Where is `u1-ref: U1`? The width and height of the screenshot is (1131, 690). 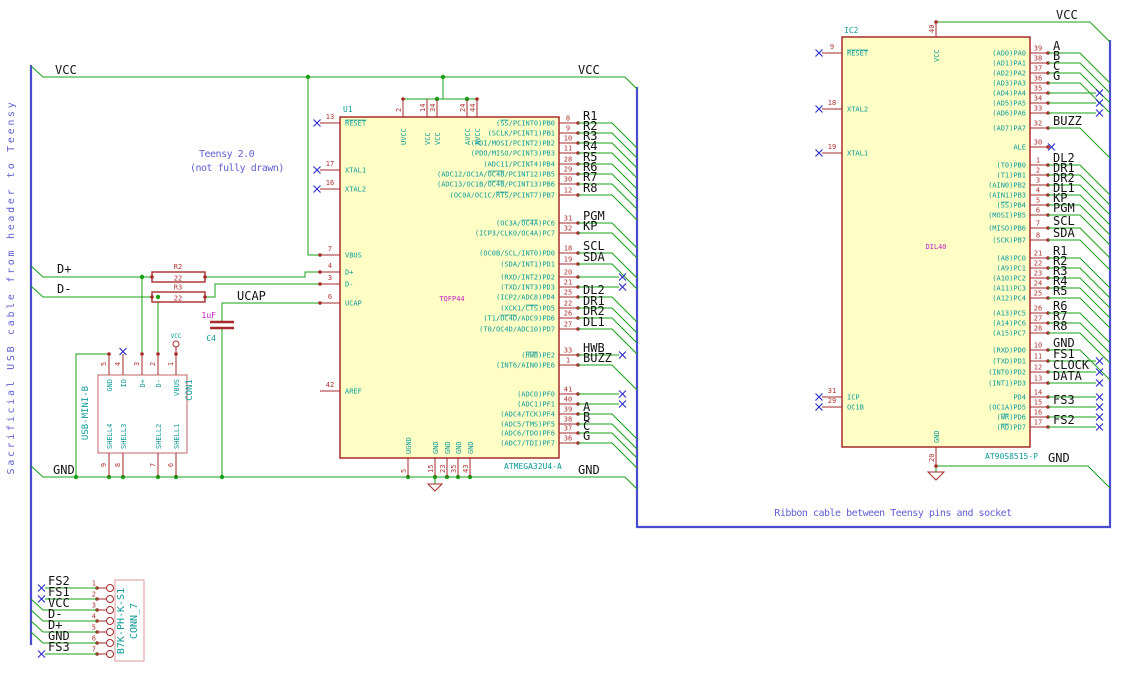
u1-ref: U1 is located at coordinates (348, 109).